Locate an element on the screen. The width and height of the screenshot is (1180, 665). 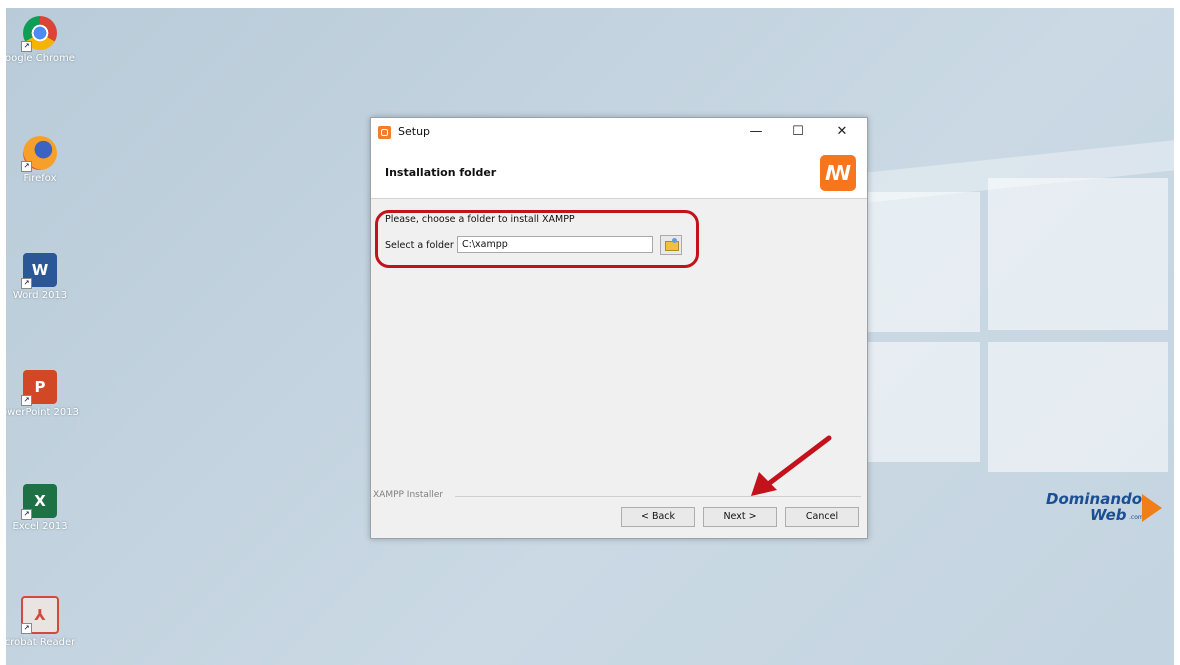
desktop-icon-word: W ↗ Word 2013 is located at coordinates (43, 277).